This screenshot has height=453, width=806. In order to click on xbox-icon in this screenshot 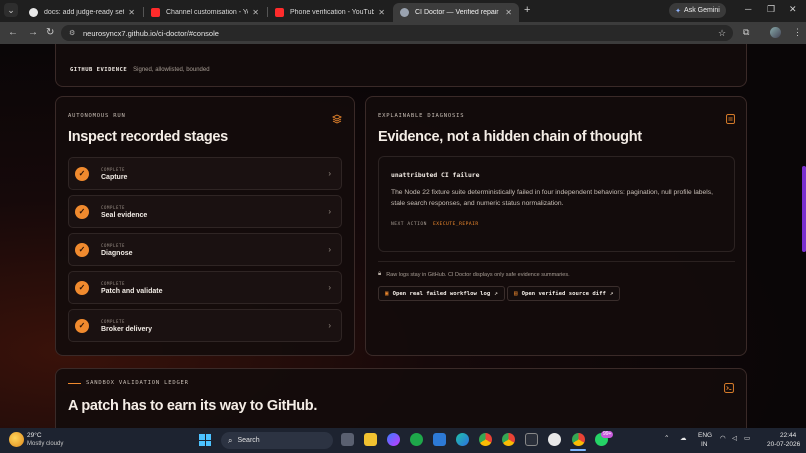, I will do `click(416, 439)`.